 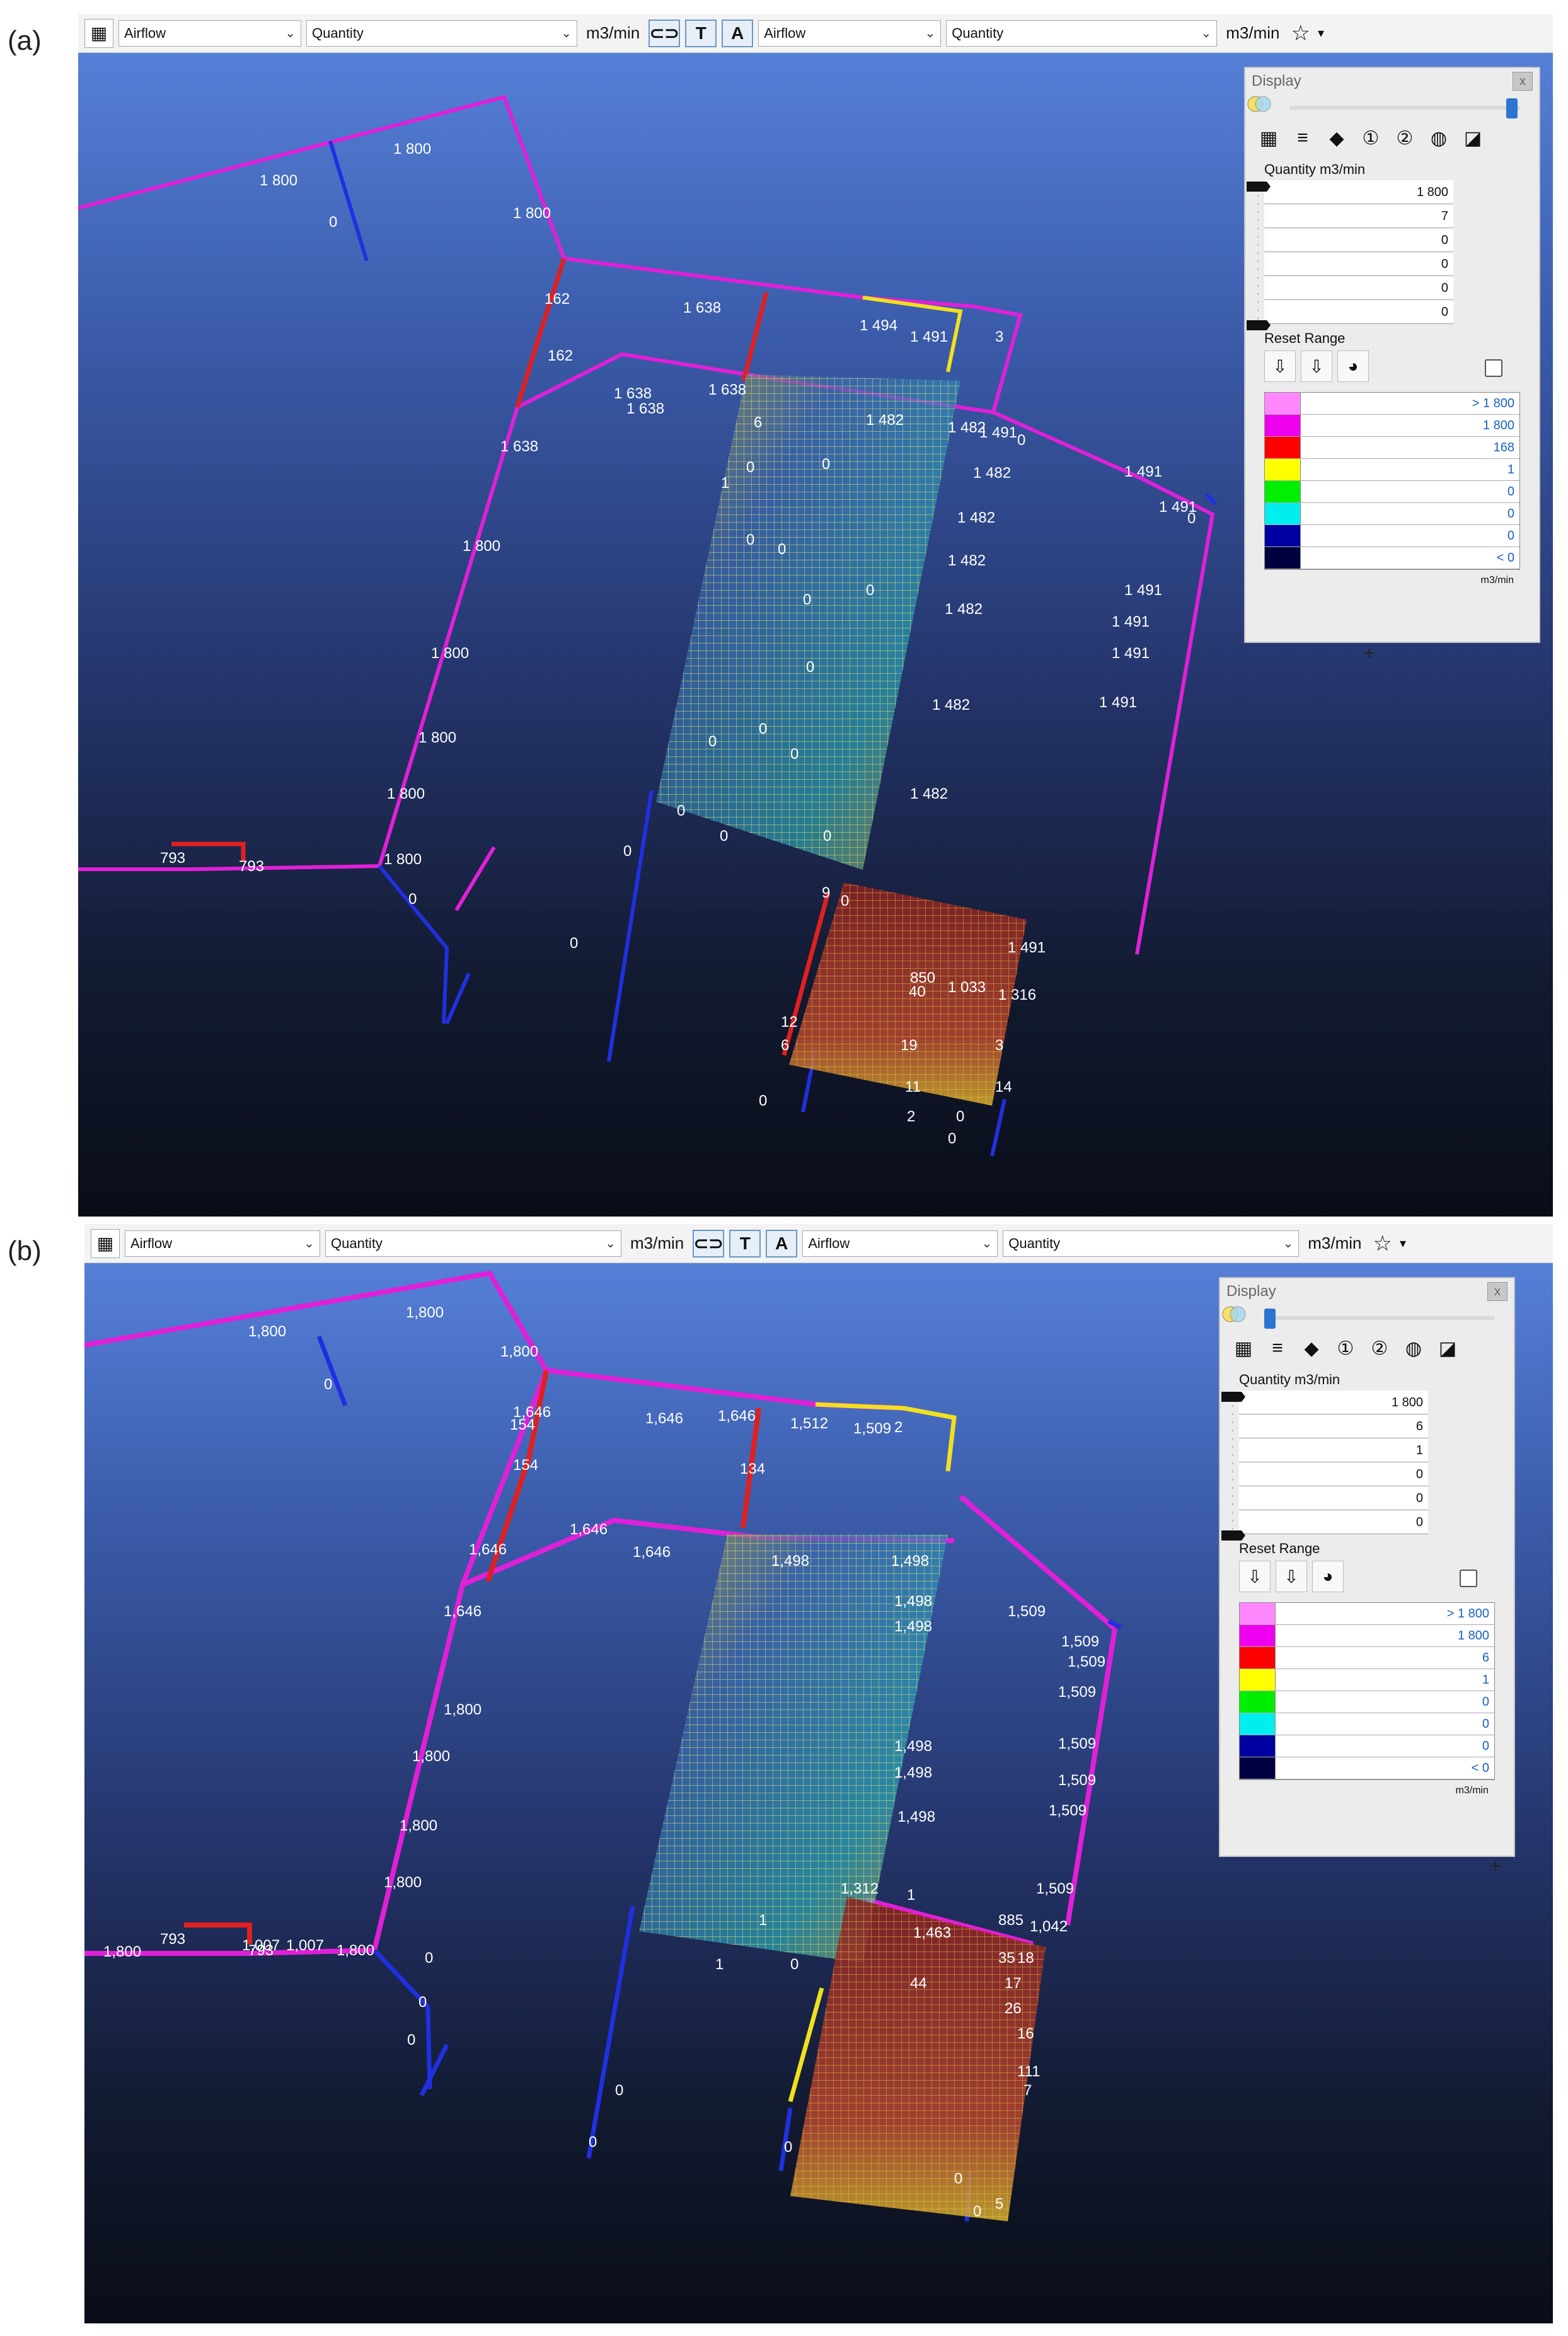 I want to click on airflow-label: 44, so click(x=918, y=1983).